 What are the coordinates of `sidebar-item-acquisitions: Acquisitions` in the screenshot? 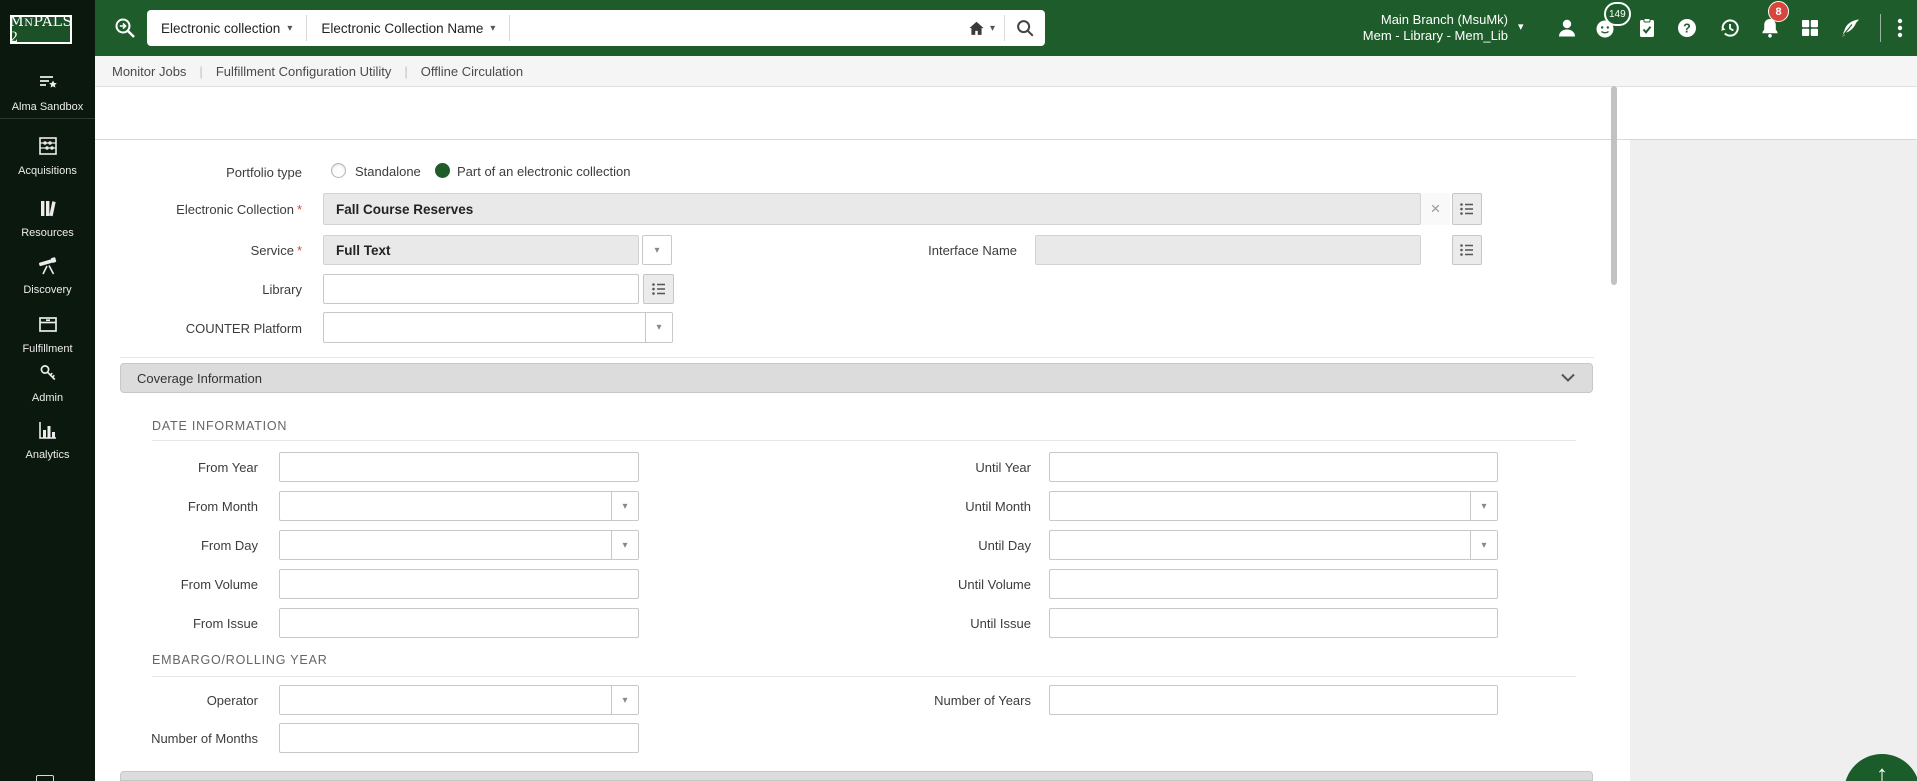 It's located at (47, 156).